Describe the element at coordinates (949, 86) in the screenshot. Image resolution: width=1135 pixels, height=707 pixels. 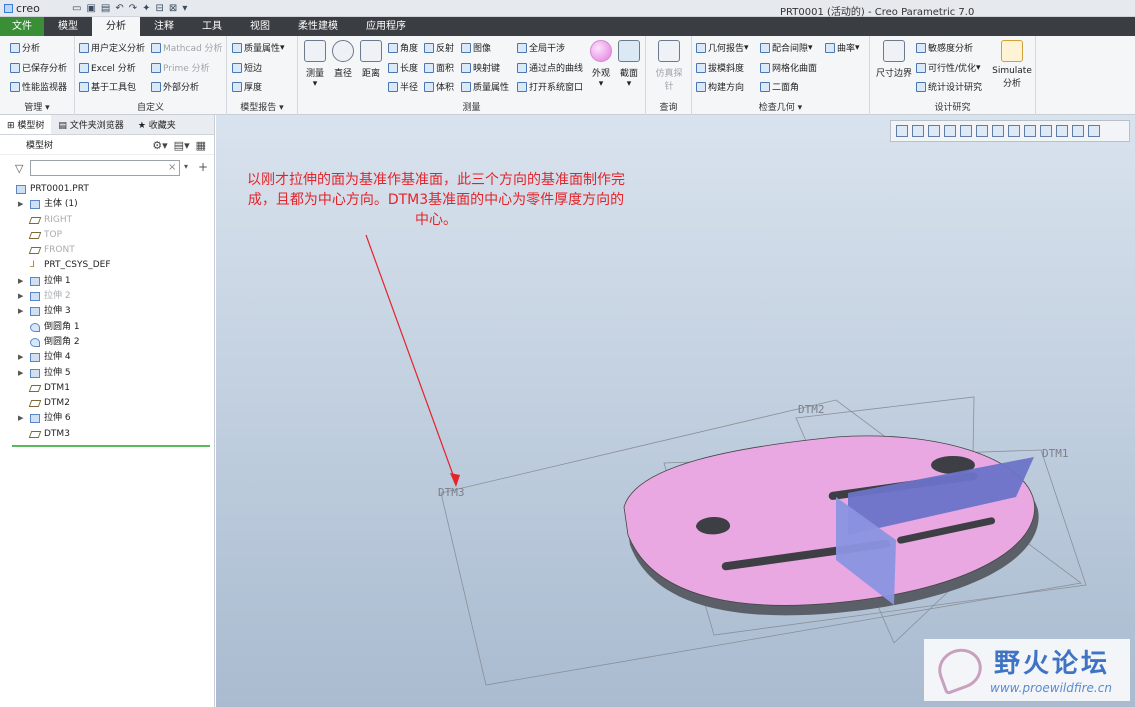
I see `statistical-study-button: 统计设计研究` at that location.